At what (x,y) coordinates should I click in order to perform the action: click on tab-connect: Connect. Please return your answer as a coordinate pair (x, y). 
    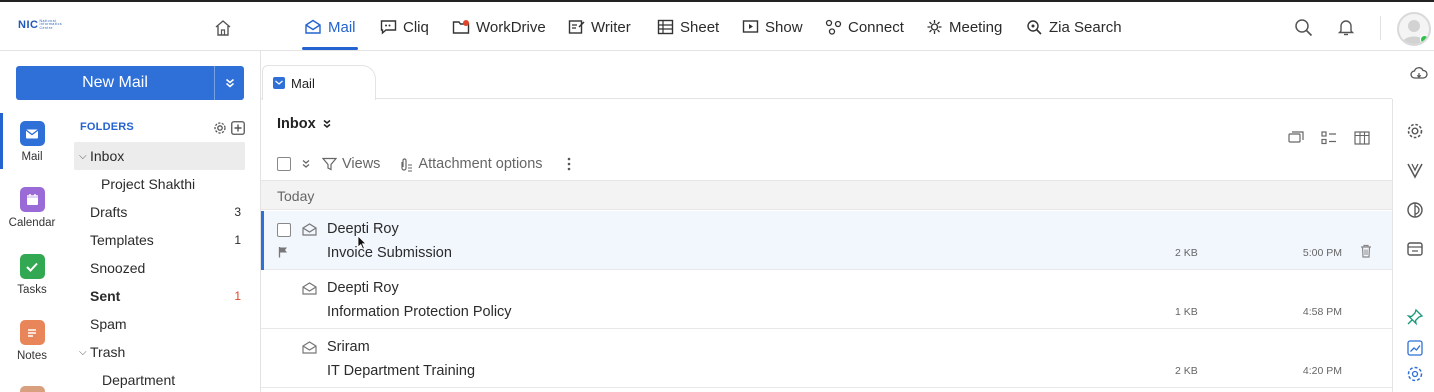
    Looking at the image, I should click on (864, 27).